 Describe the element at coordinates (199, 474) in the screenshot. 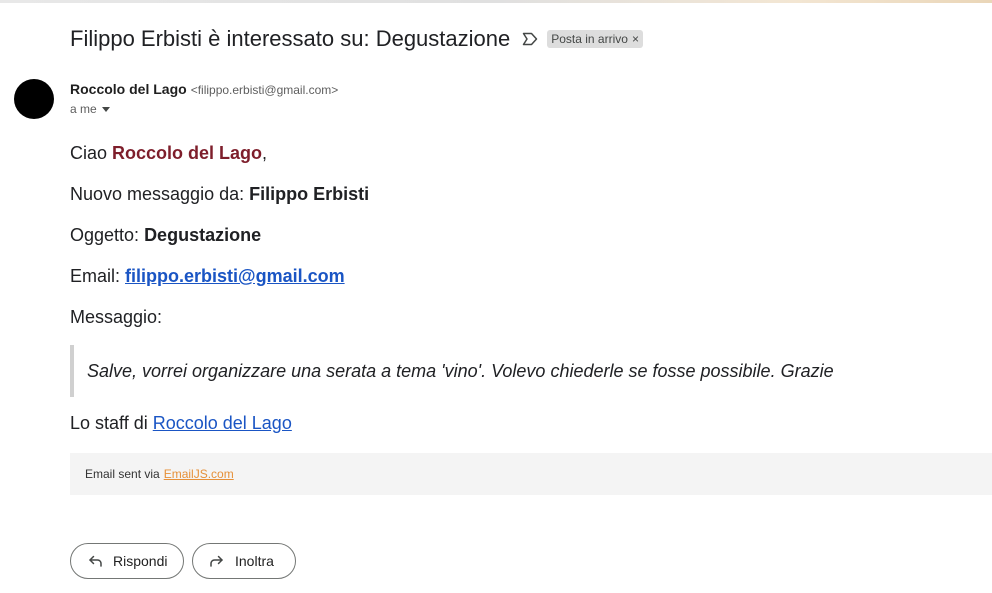

I see `emailjs-link: EmailJS.com` at that location.